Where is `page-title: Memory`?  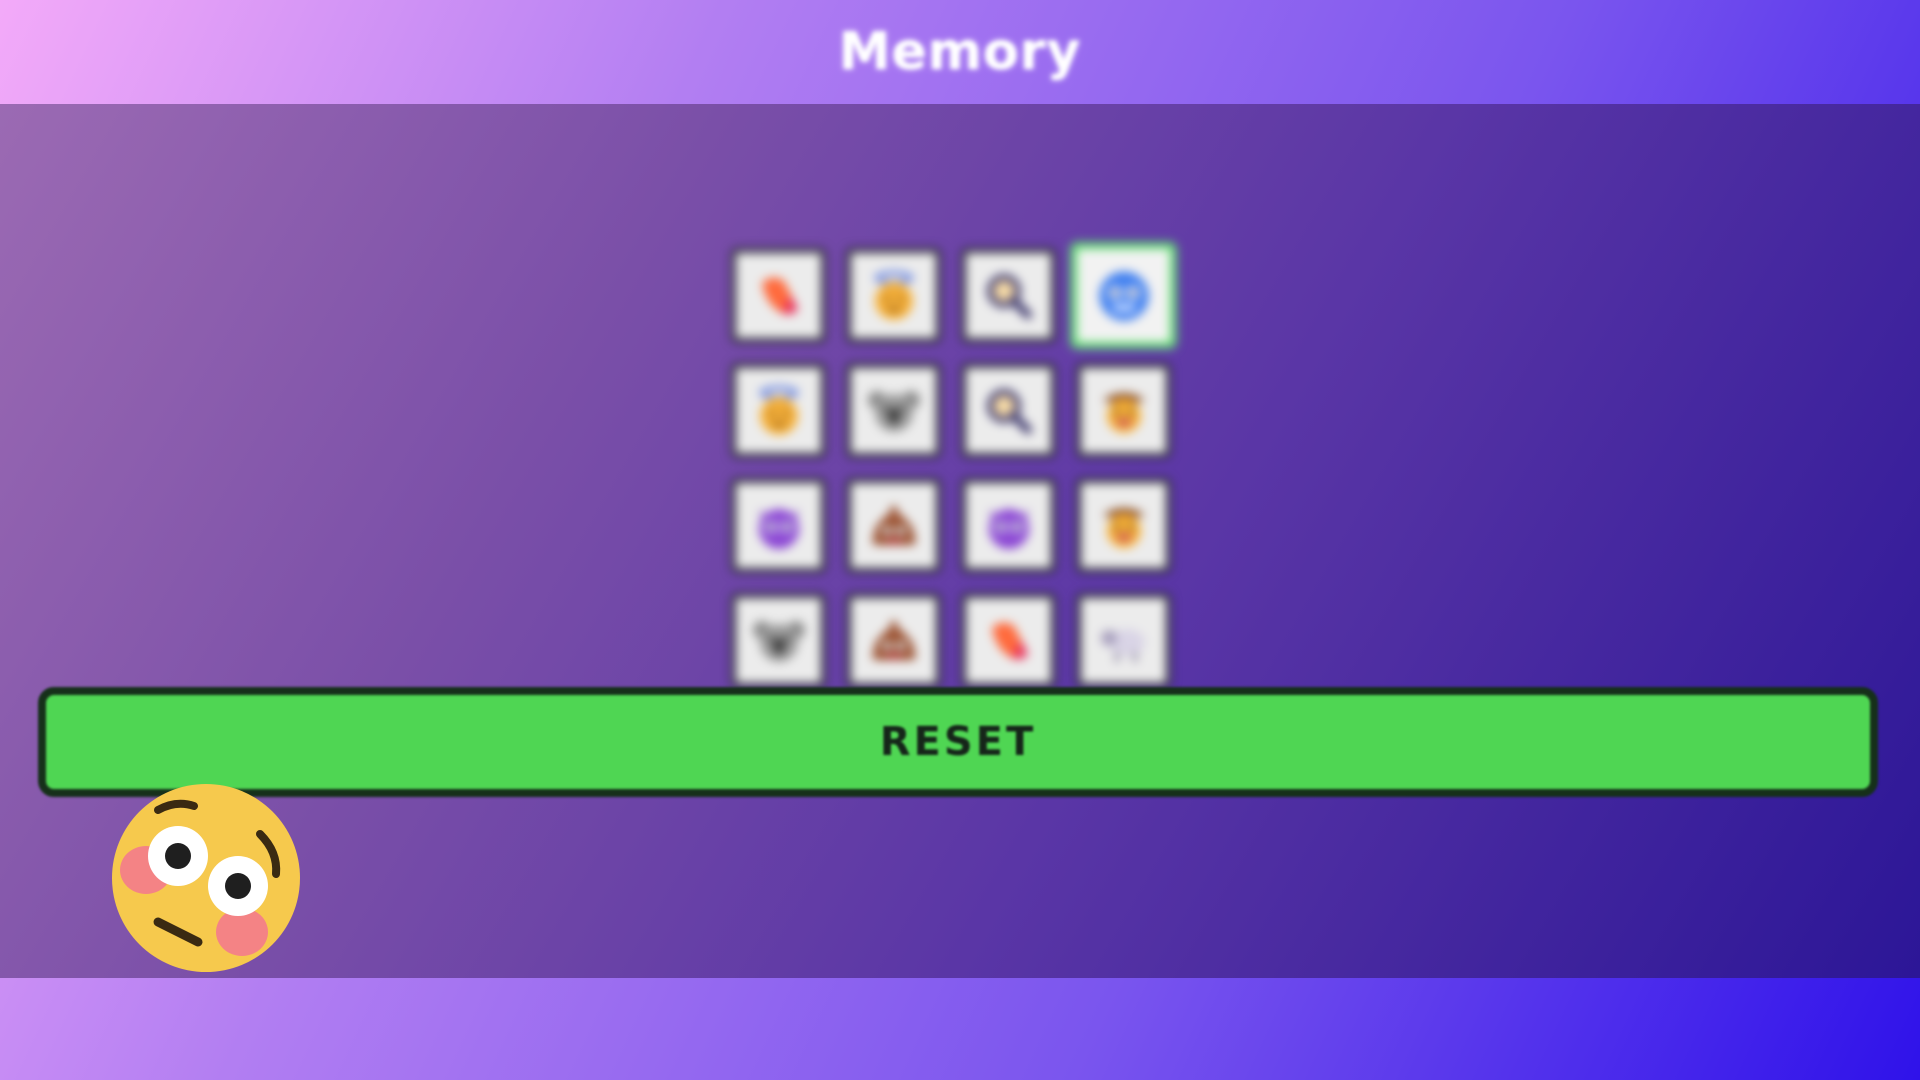
page-title: Memory is located at coordinates (960, 52).